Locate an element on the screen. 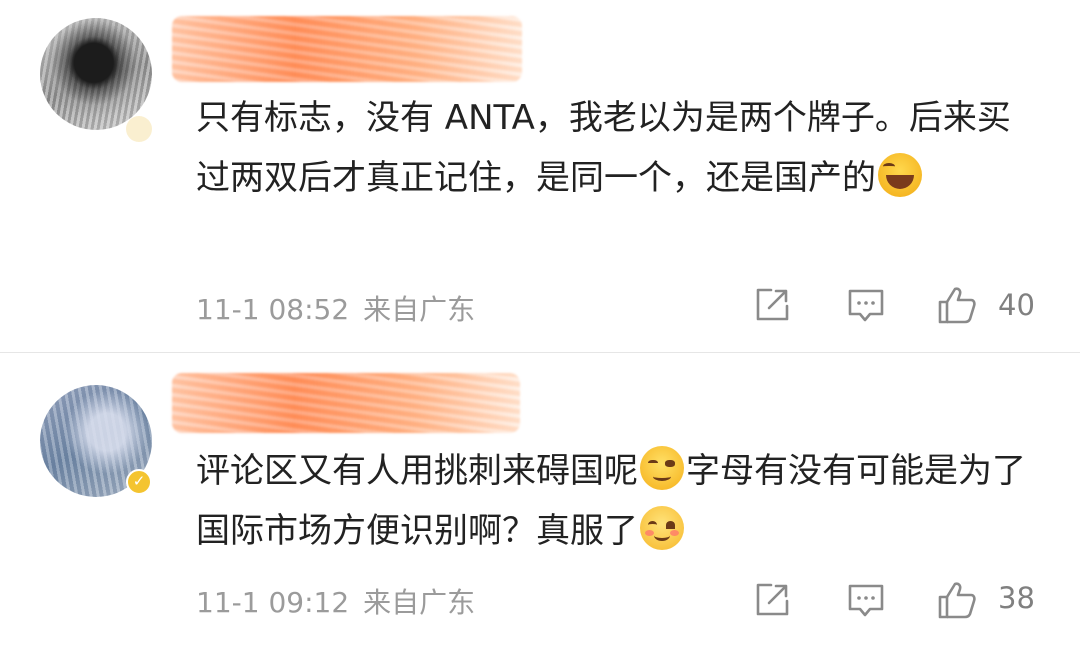 The width and height of the screenshot is (1080, 645). badge-icon is located at coordinates (139, 129).